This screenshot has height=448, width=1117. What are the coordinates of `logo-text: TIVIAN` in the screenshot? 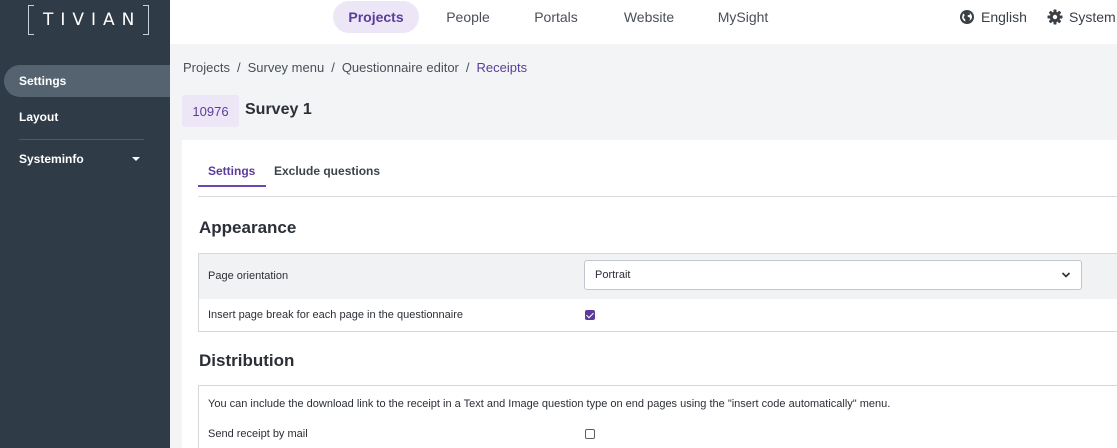 It's located at (92, 20).